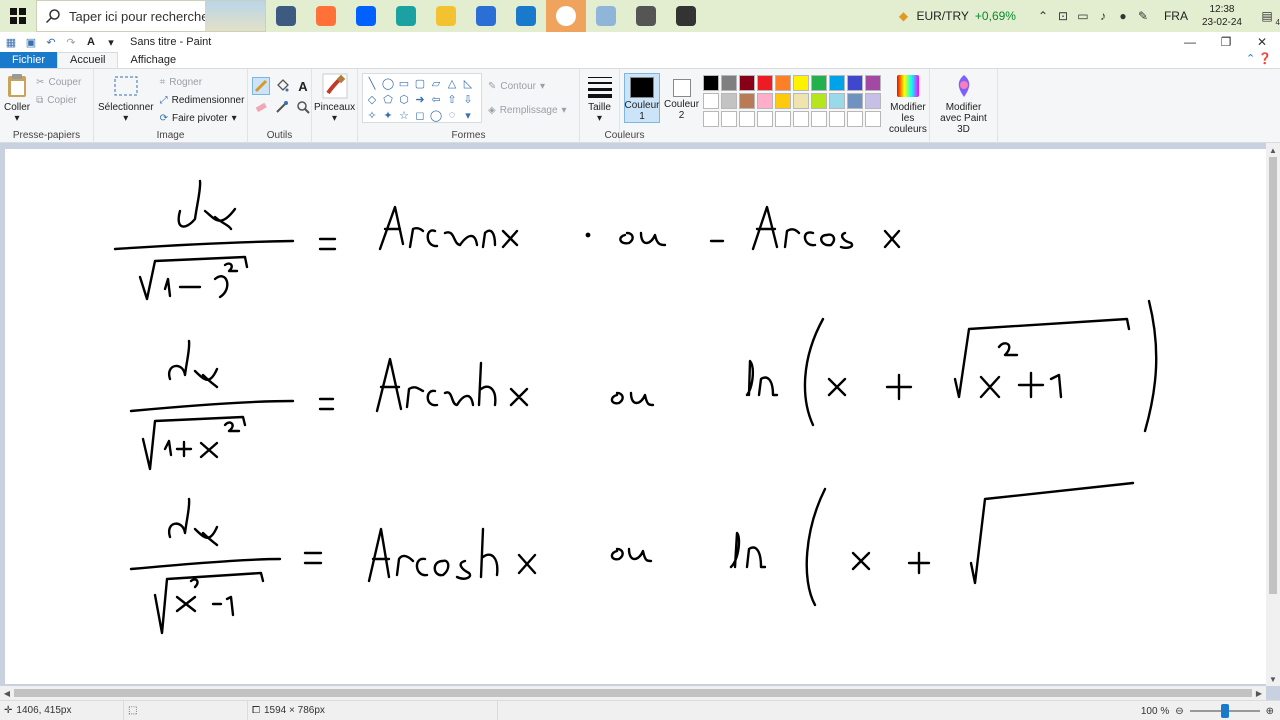 This screenshot has height=720, width=1280. Describe the element at coordinates (334, 98) in the screenshot. I see `brushes-button: Pinceaux ▾` at that location.